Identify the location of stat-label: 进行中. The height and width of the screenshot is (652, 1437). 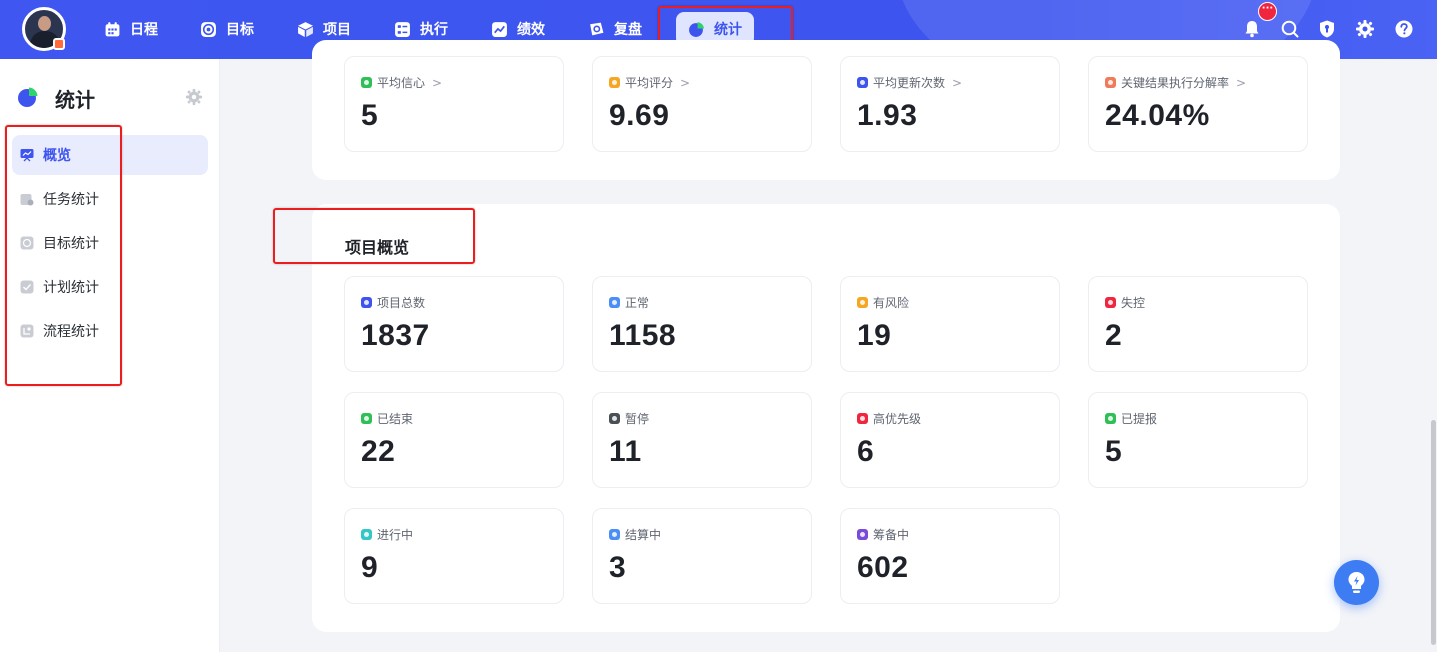
(387, 534).